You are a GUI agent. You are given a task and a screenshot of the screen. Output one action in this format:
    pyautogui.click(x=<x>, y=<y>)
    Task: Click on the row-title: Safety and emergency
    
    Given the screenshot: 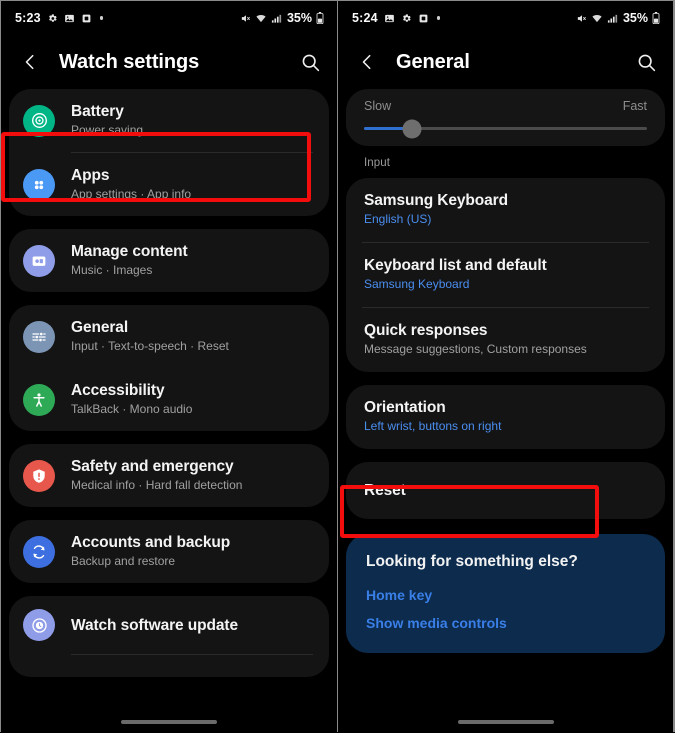 What is the action you would take?
    pyautogui.click(x=152, y=466)
    